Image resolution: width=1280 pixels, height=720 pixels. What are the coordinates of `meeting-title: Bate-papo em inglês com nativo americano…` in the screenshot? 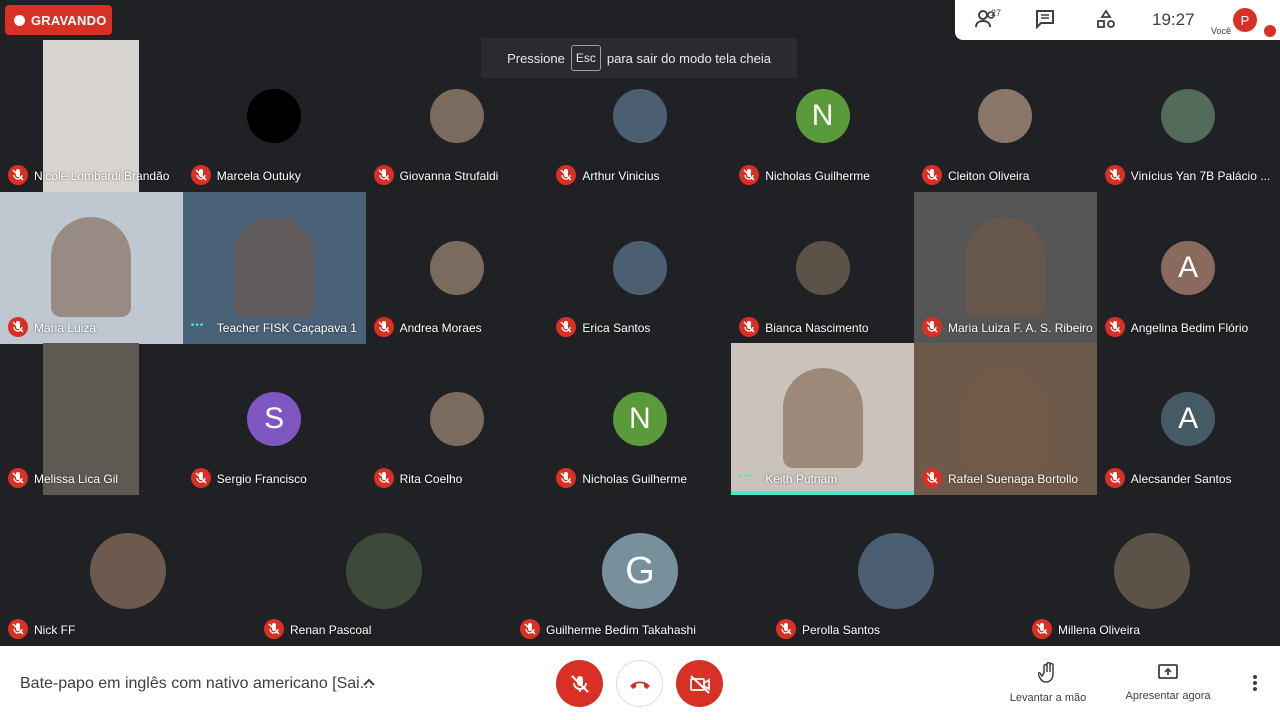 It's located at (196, 684).